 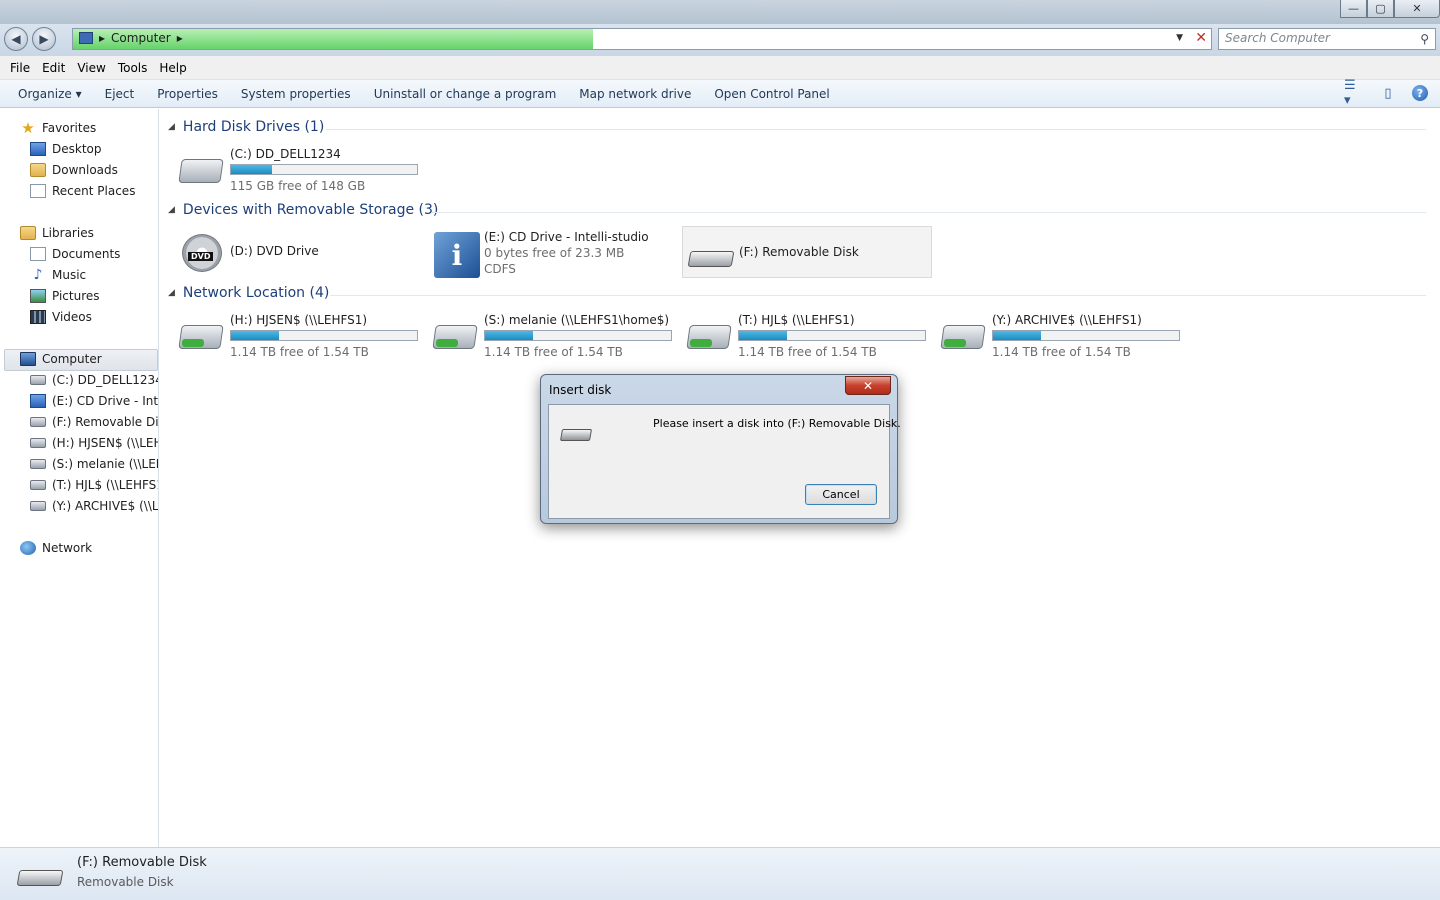 I want to click on sidebar-item-network: Network, so click(x=56, y=548).